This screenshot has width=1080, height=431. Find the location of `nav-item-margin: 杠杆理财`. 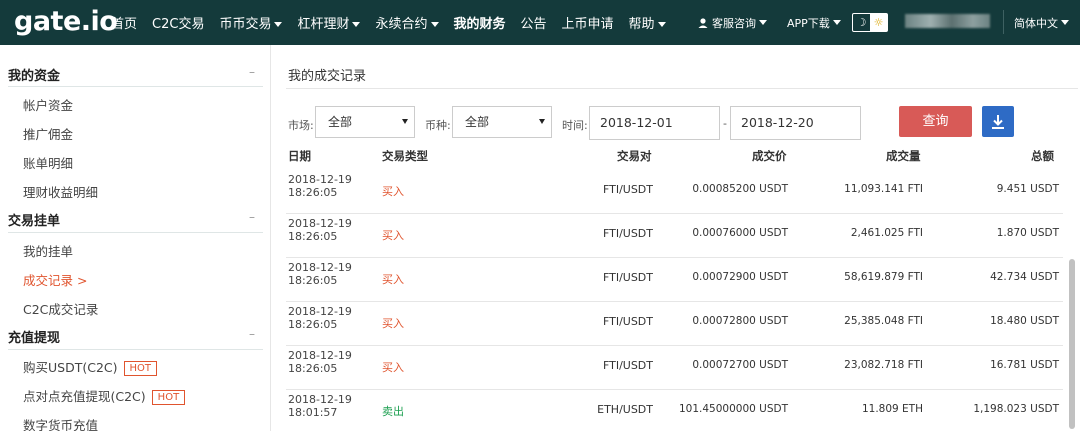

nav-item-margin: 杠杆理财 is located at coordinates (329, 22).